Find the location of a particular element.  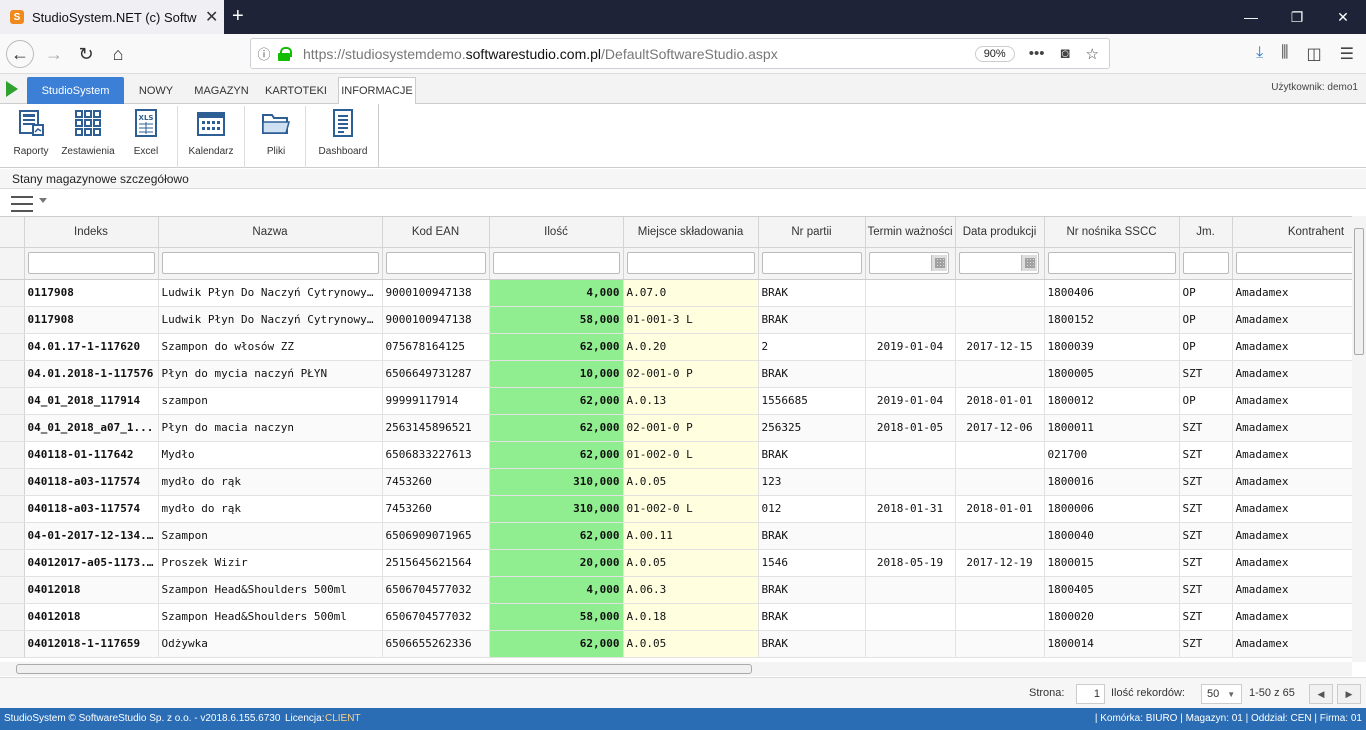

table-cell: 2018-01-01 is located at coordinates (1000, 509).